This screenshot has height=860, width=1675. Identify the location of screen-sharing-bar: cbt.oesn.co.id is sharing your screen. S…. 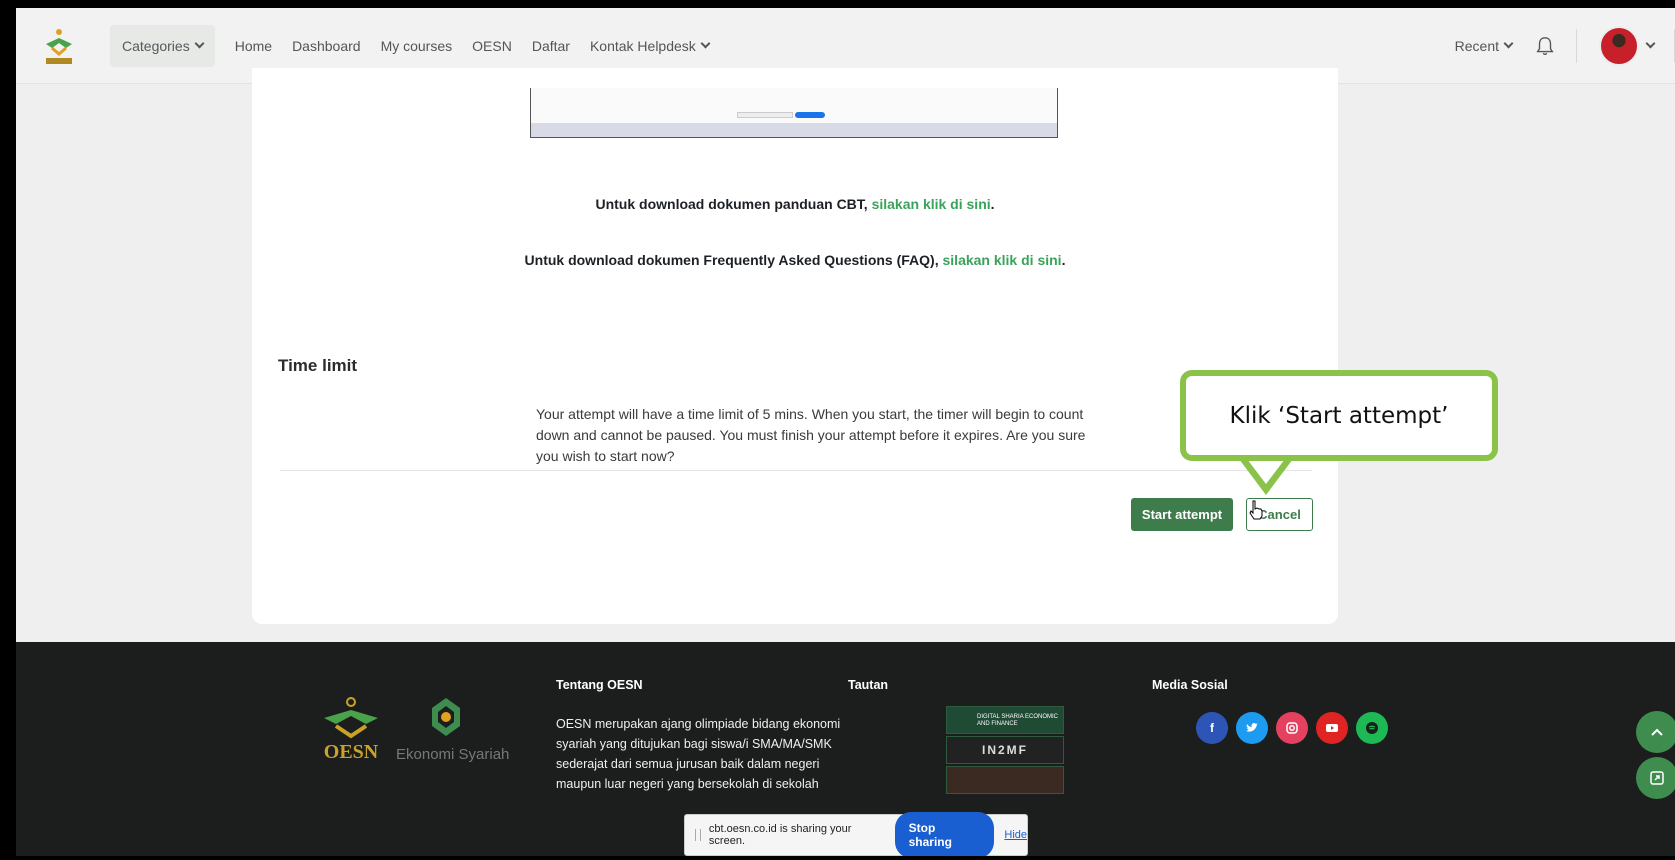
(856, 834).